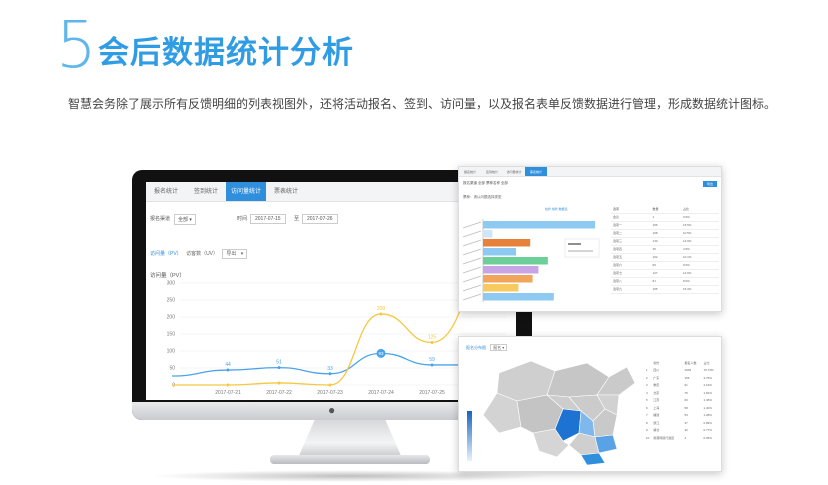 Image resolution: width=828 pixels, height=485 pixels. I want to click on table-row: 选项九 155 15.3%, so click(665, 289).